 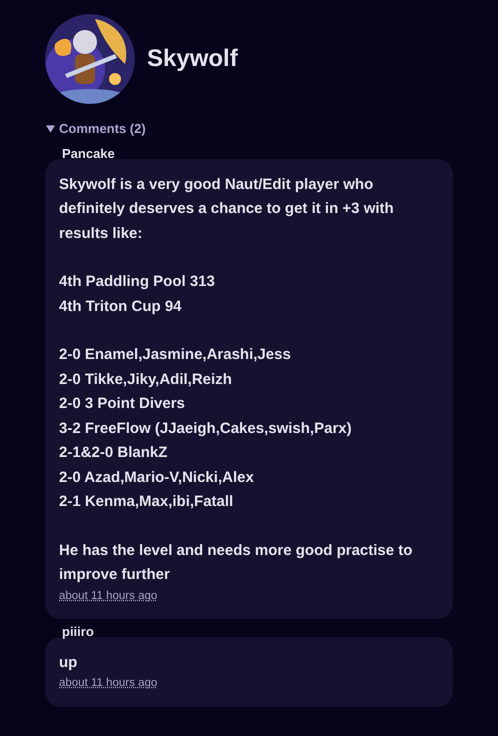 I want to click on comment-author: piiiro, so click(x=78, y=631).